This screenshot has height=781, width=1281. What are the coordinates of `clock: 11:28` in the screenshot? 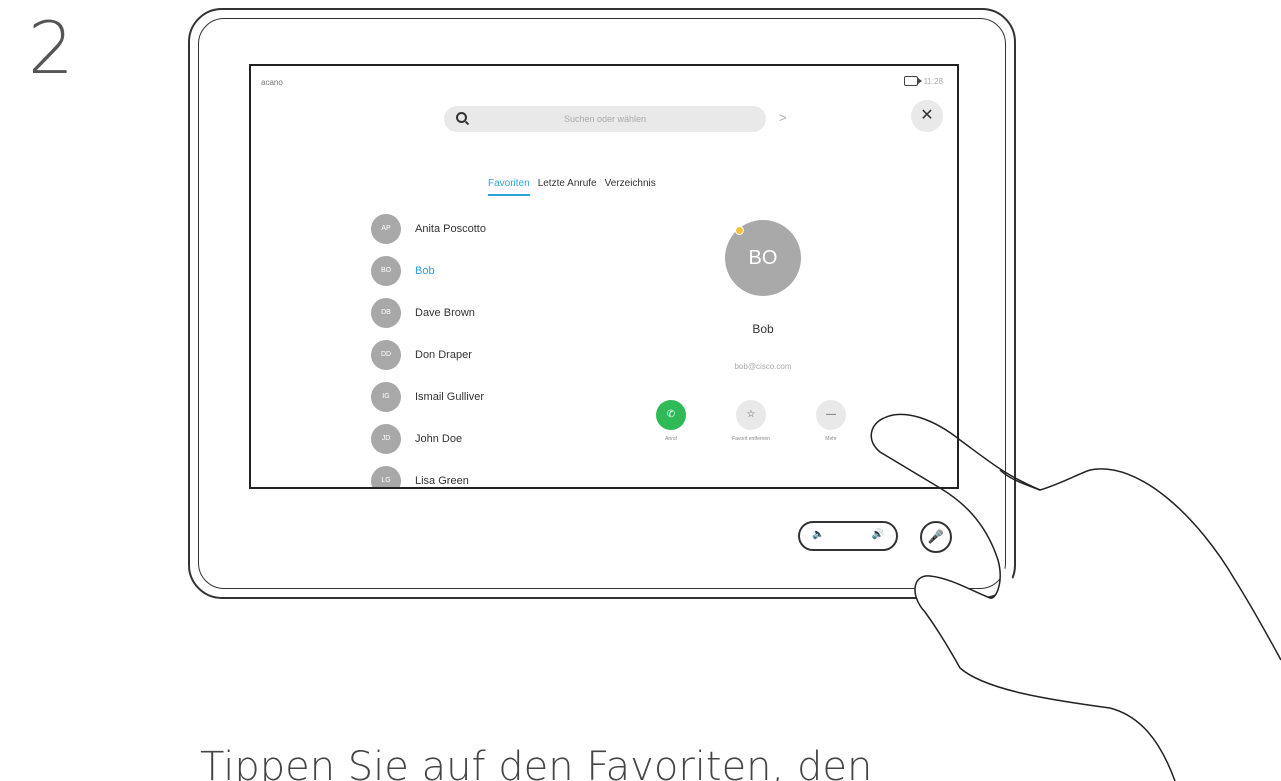 It's located at (933, 81).